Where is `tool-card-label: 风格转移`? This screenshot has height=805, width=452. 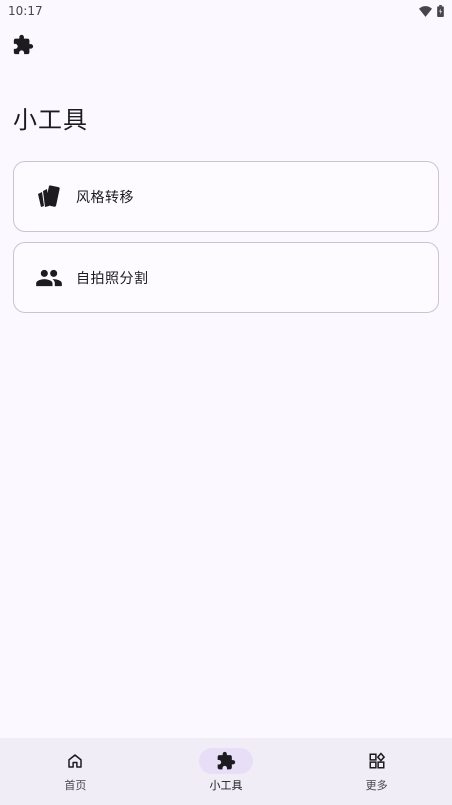 tool-card-label: 风格转移 is located at coordinates (105, 197).